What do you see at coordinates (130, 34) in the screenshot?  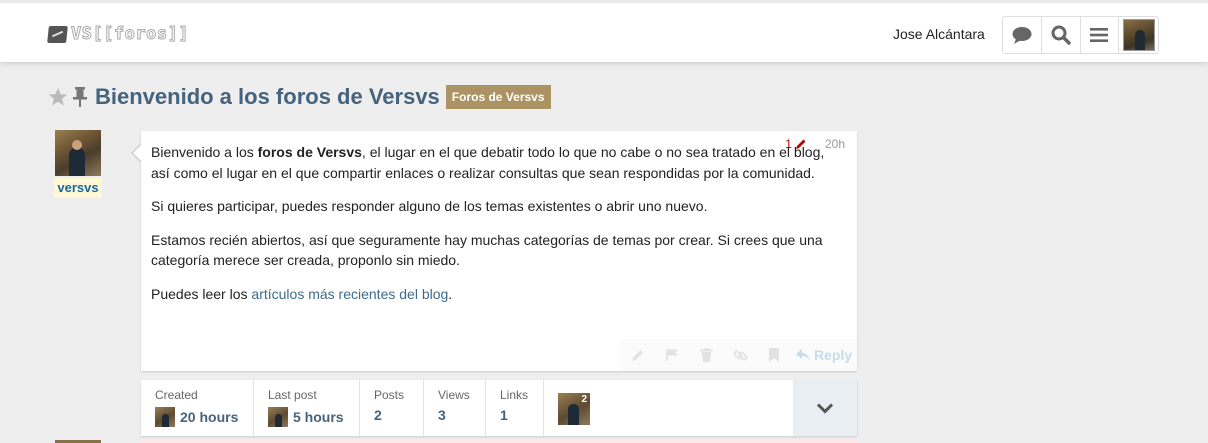 I see `logo-text: VS[[foros]]` at bounding box center [130, 34].